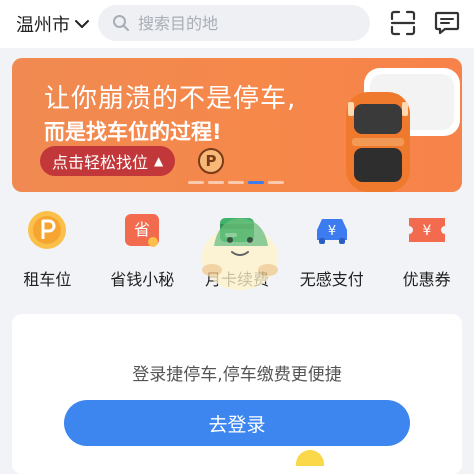 This screenshot has height=474, width=474. I want to click on savings-tag-icon: 省, so click(142, 230).